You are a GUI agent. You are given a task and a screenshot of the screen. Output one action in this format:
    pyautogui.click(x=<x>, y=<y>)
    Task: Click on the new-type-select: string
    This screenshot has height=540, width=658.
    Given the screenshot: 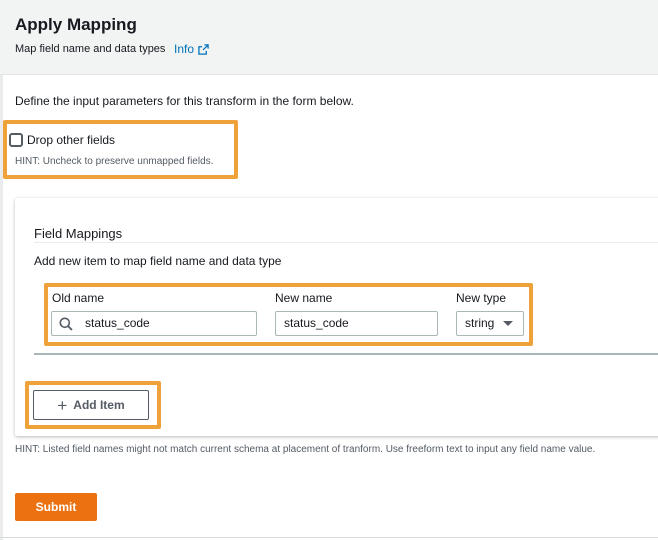 What is the action you would take?
    pyautogui.click(x=490, y=323)
    